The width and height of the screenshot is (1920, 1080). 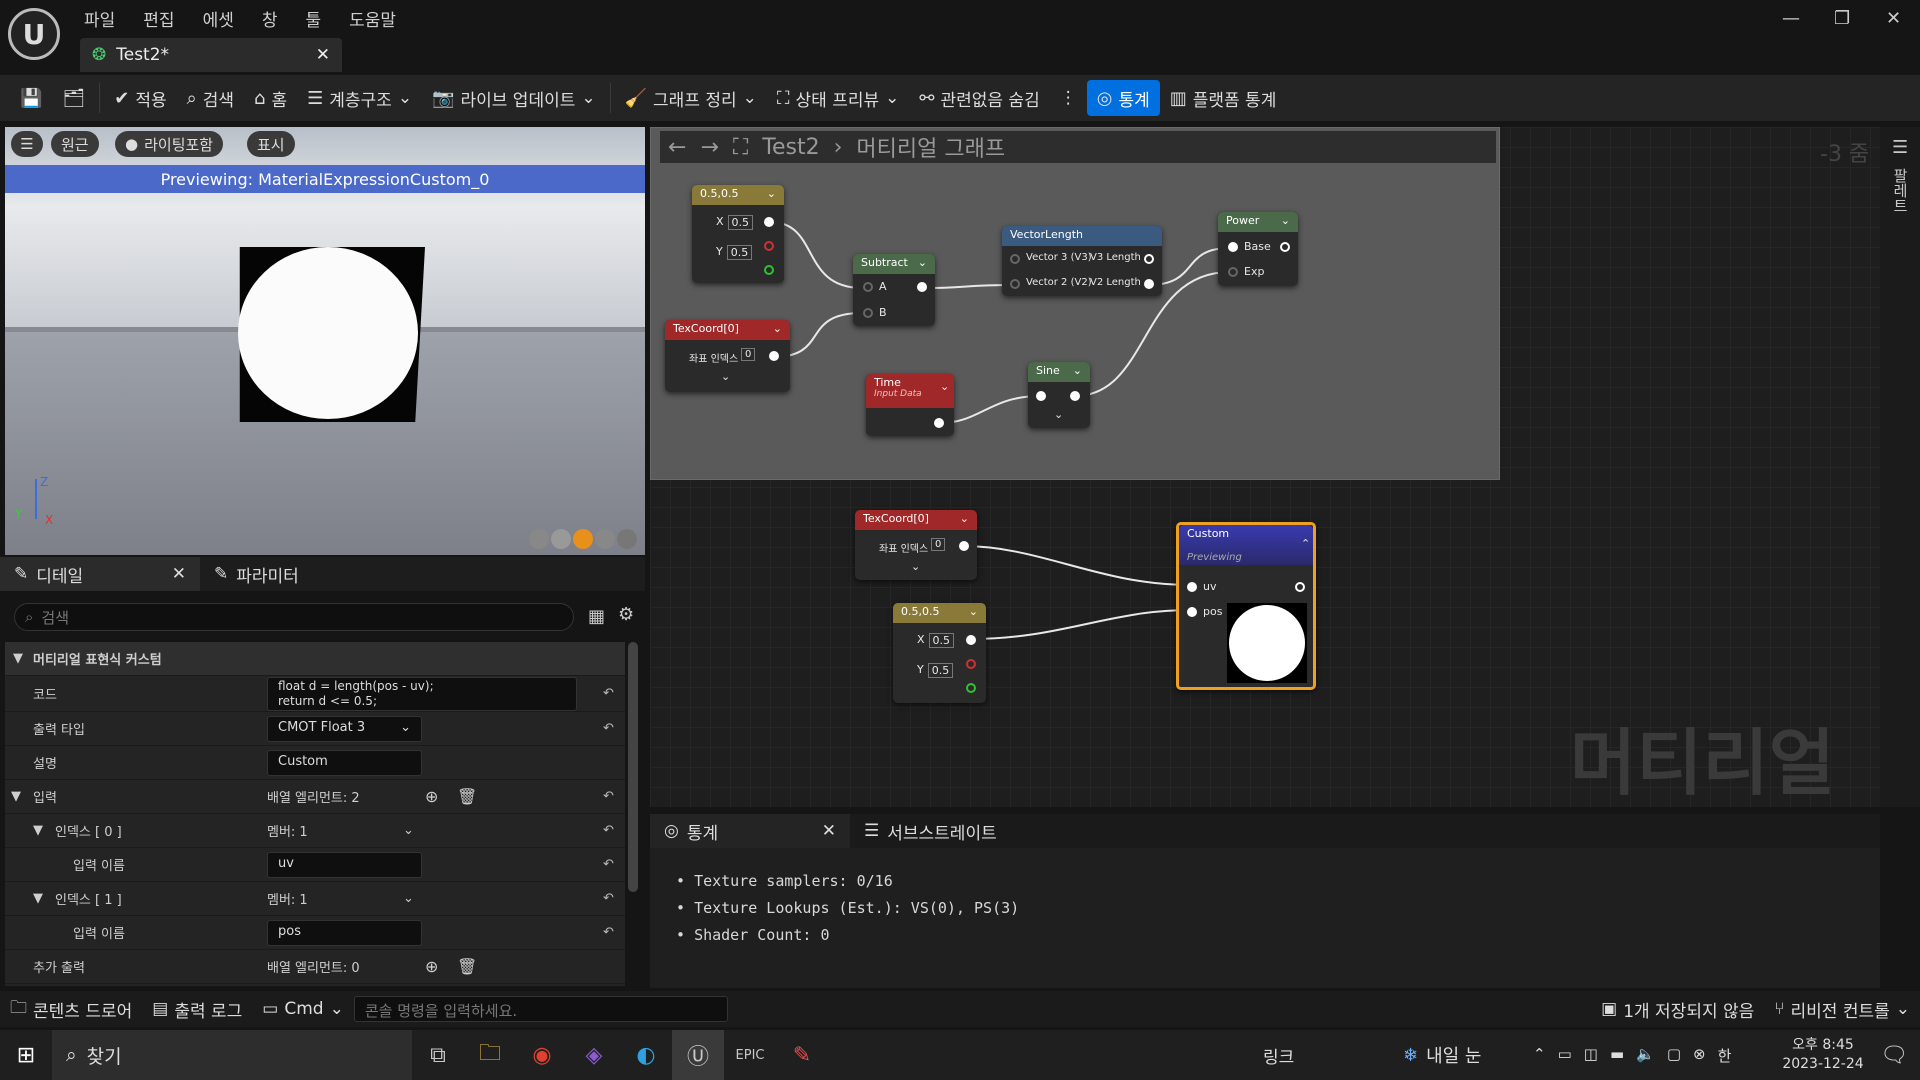 What do you see at coordinates (894, 290) in the screenshot?
I see `node-subtract: Subtract ⌄ A B` at bounding box center [894, 290].